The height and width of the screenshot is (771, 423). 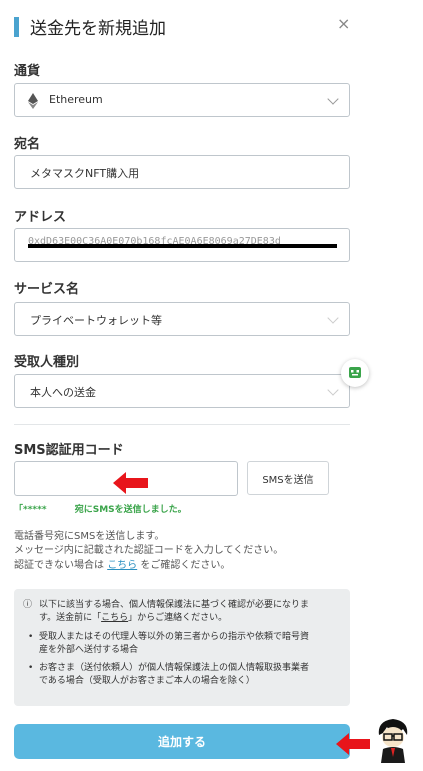 I want to click on name-value: メタマスクNFT購入用, so click(x=85, y=173).